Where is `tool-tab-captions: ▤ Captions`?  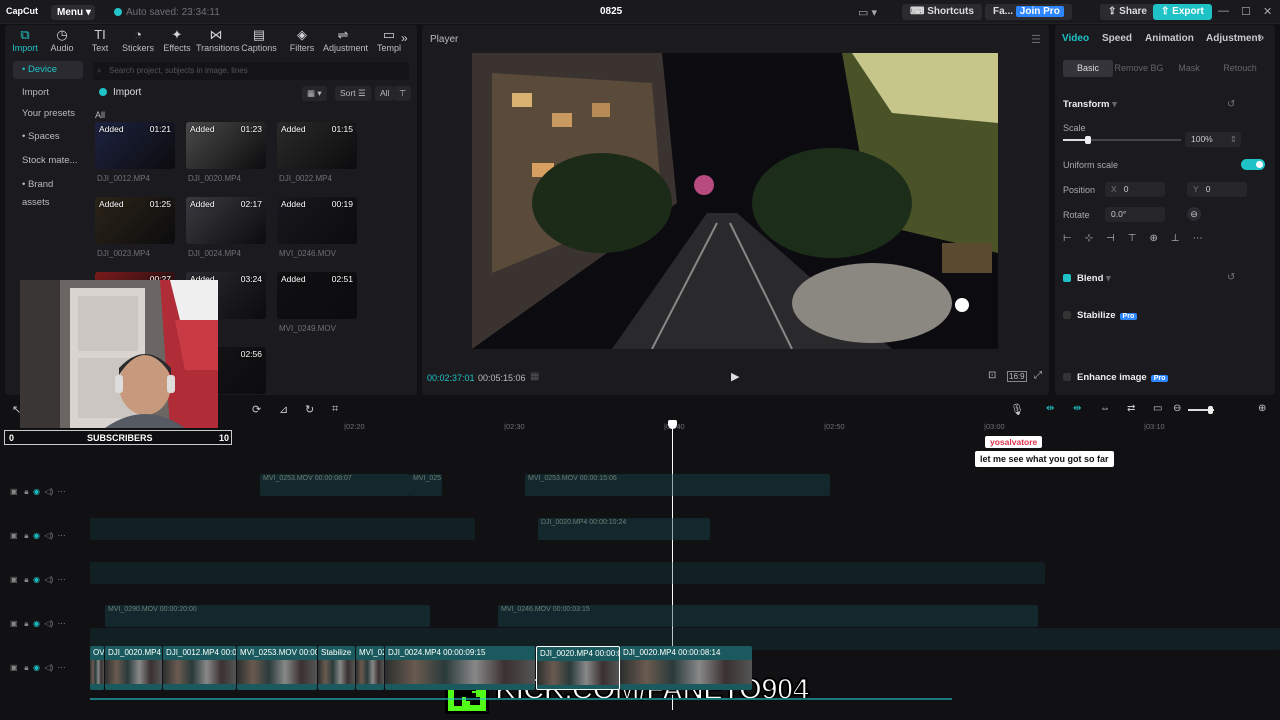
tool-tab-captions: ▤ Captions is located at coordinates (259, 40).